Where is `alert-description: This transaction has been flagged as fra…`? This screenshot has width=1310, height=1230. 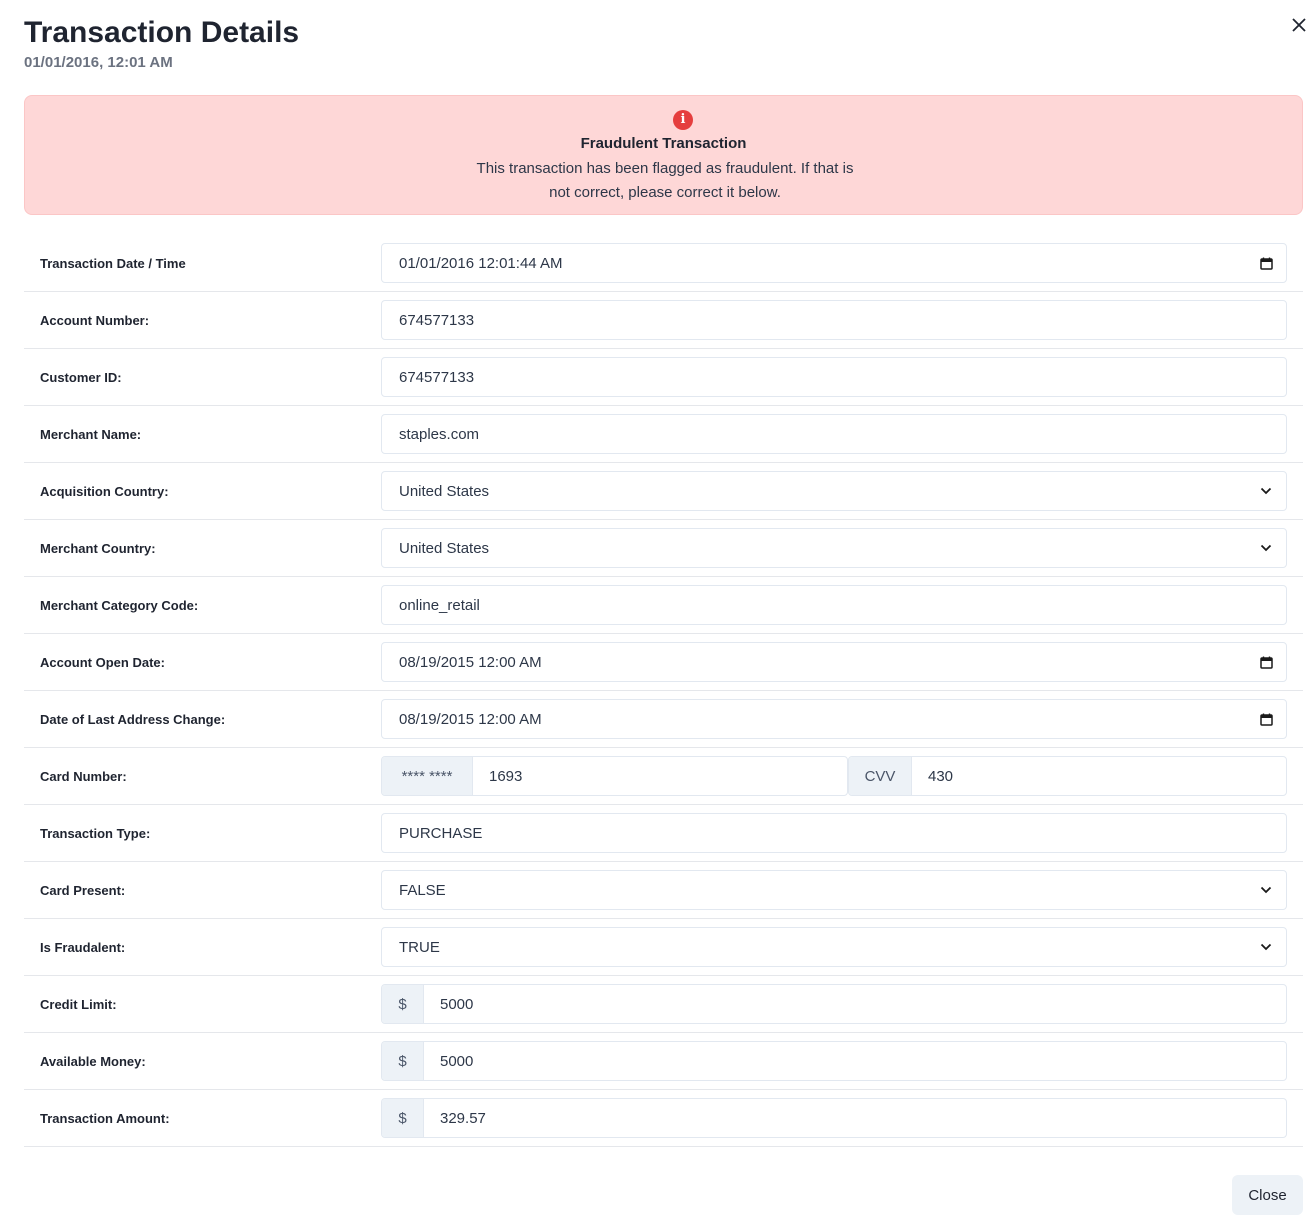 alert-description: This transaction has been flagged as fra… is located at coordinates (665, 180).